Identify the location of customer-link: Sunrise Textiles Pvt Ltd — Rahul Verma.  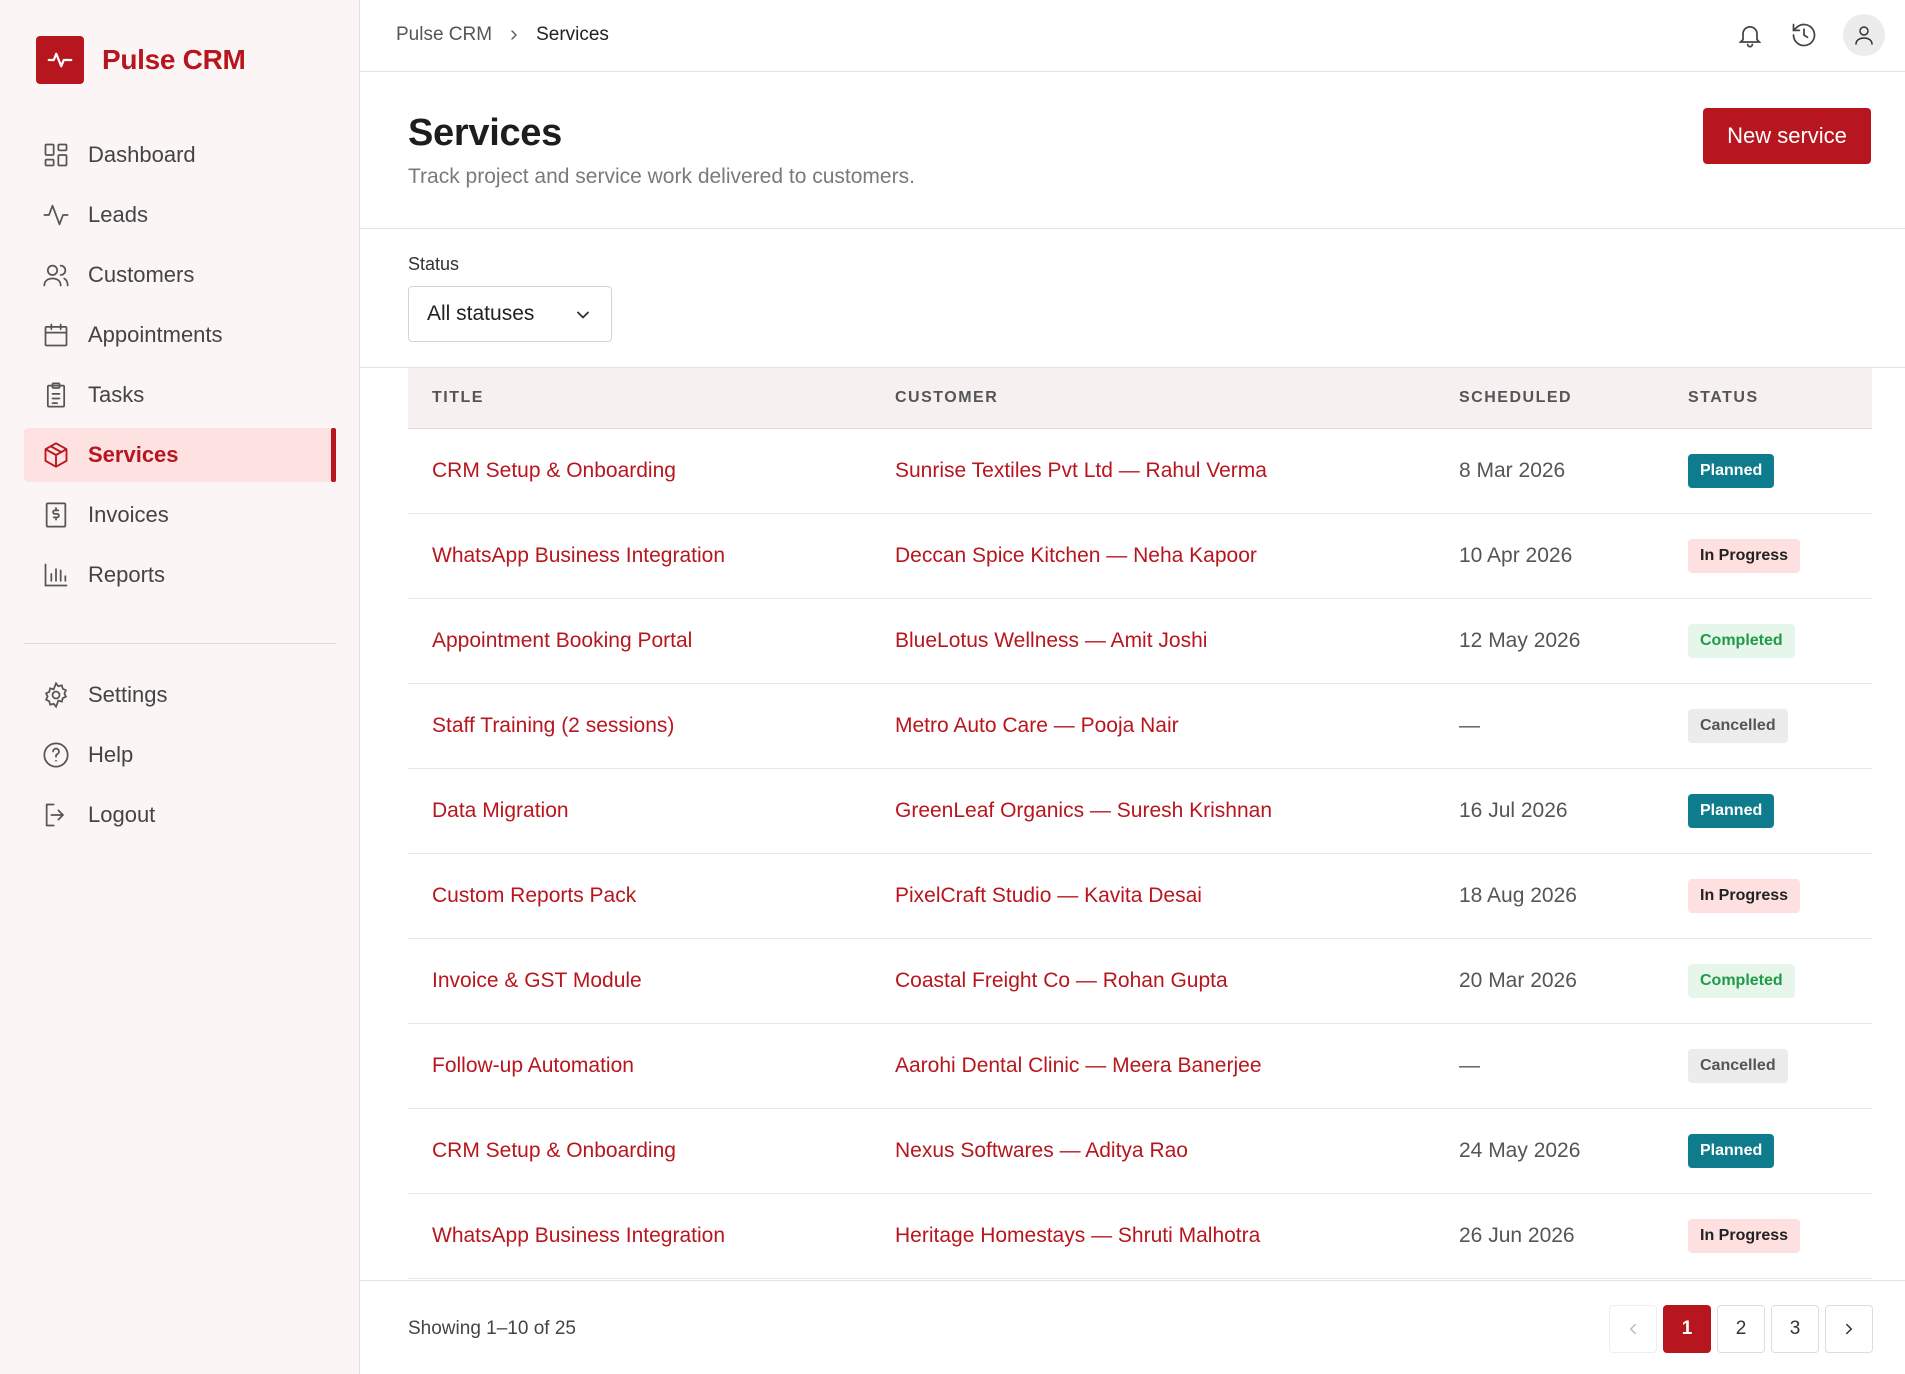
(1081, 470).